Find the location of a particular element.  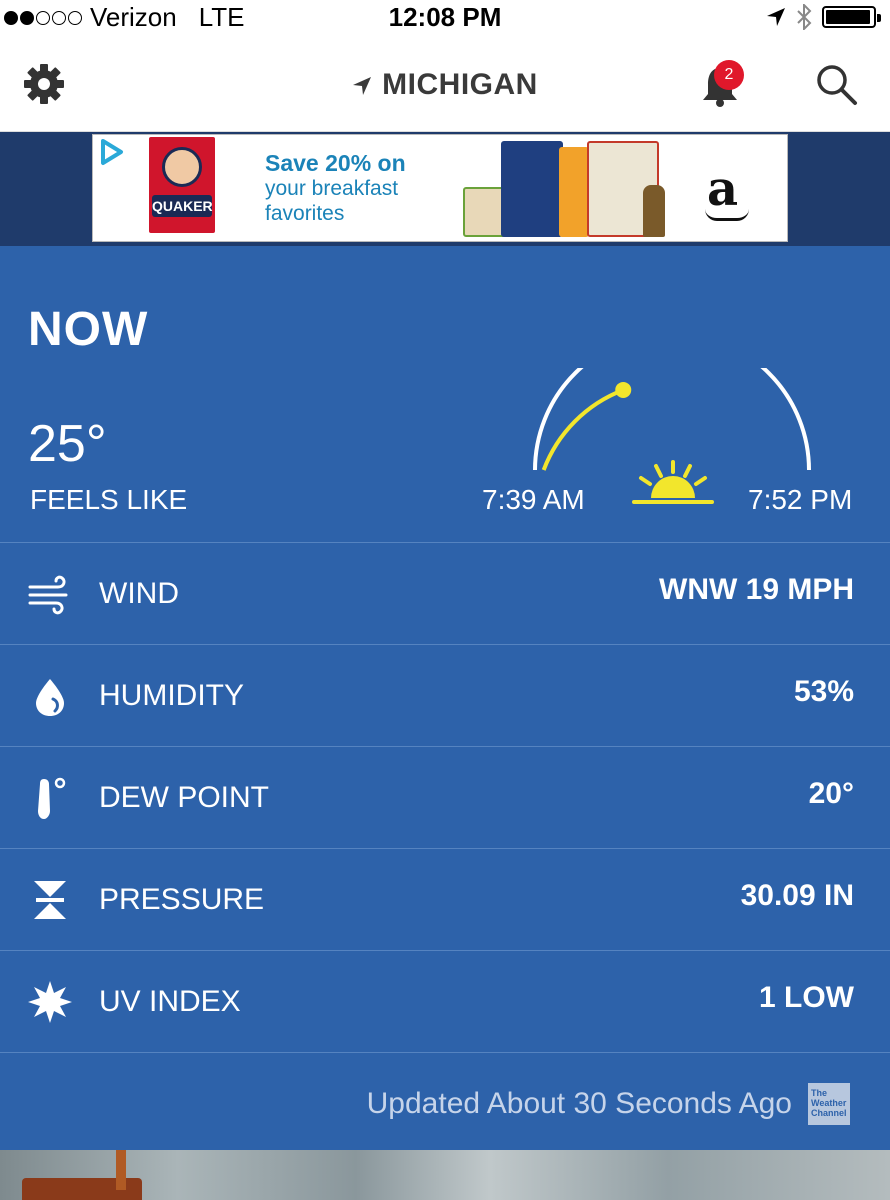

location-title: MICHIGAN is located at coordinates (445, 85).